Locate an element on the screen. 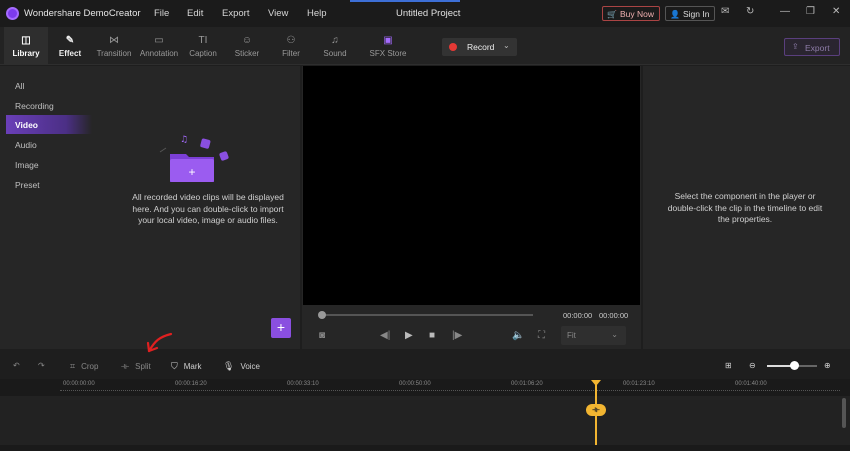 The height and width of the screenshot is (451, 850). cart-icon: 🛒 is located at coordinates (612, 14).